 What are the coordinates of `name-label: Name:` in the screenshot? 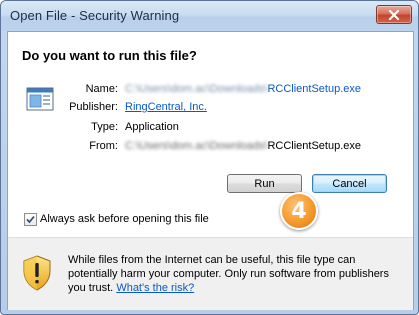 It's located at (101, 89).